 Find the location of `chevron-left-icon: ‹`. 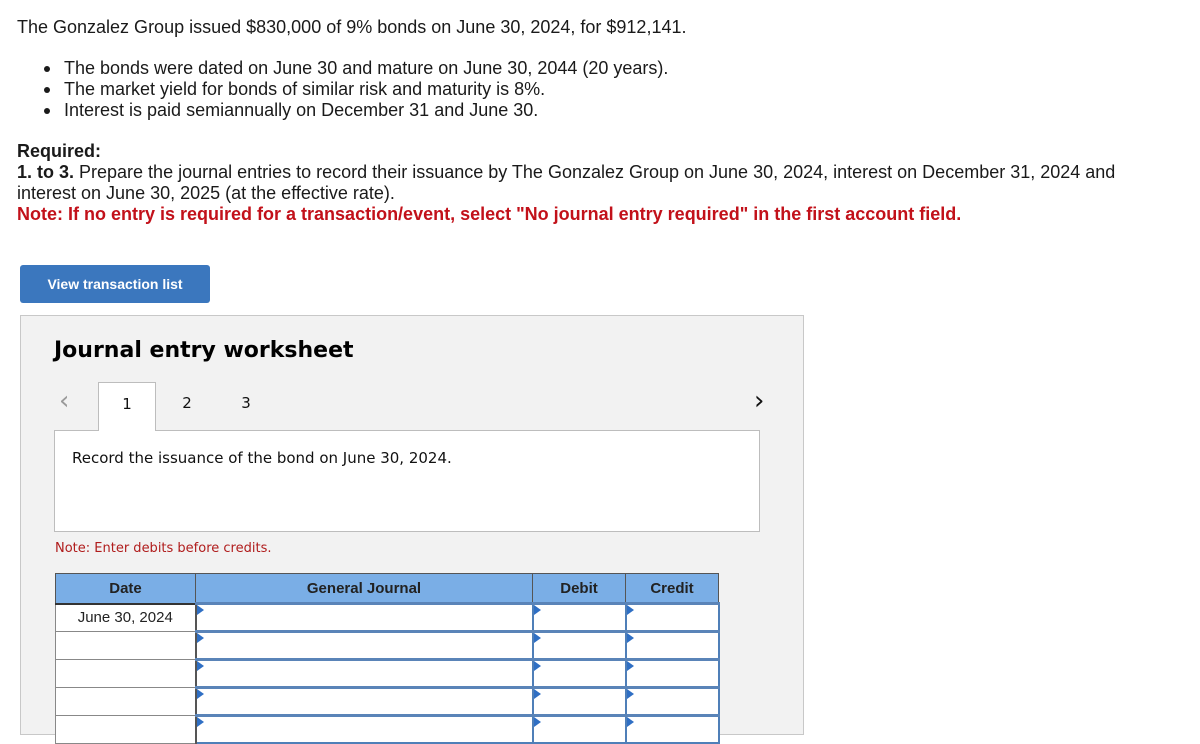

chevron-left-icon: ‹ is located at coordinates (64, 401).